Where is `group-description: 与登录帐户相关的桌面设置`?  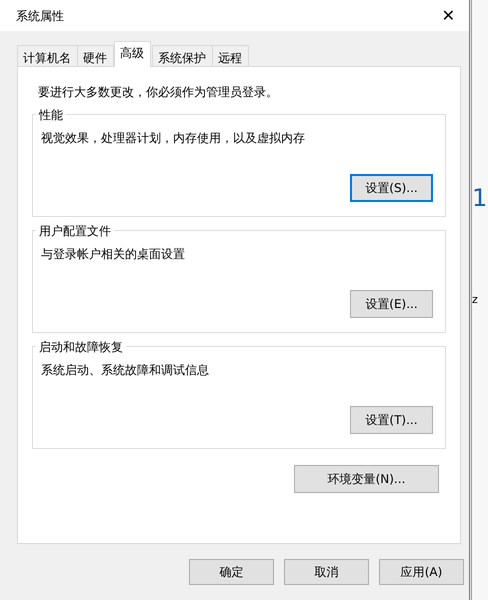
group-description: 与登录帐户相关的桌面设置 is located at coordinates (113, 254).